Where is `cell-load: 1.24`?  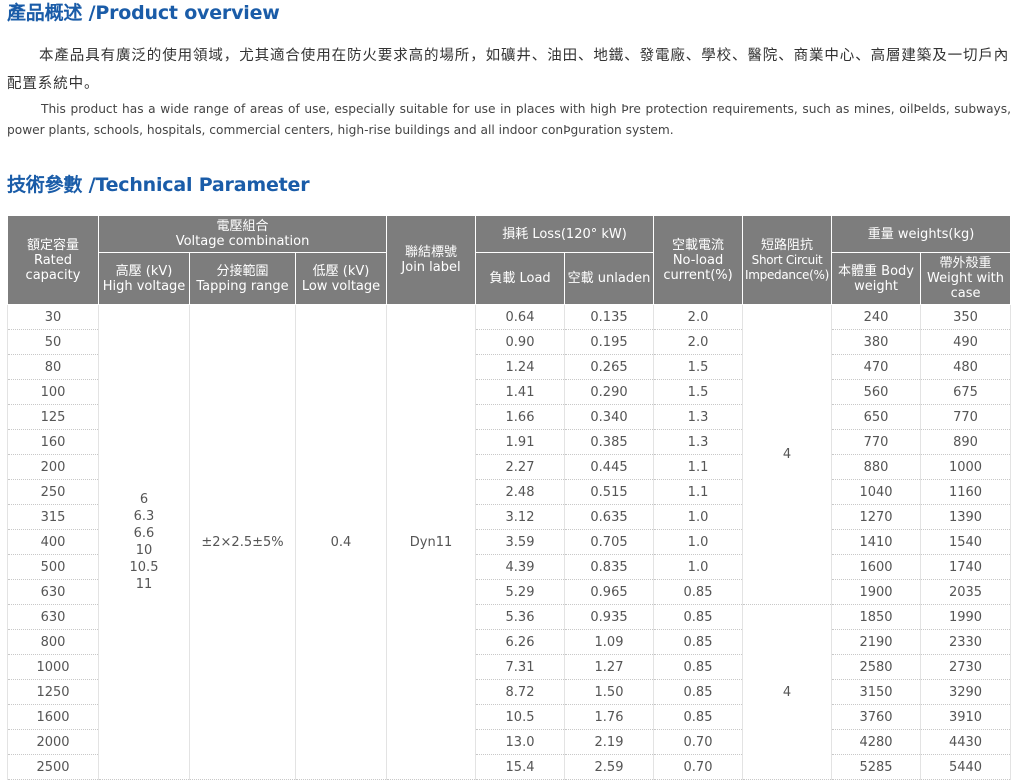 cell-load: 1.24 is located at coordinates (520, 367).